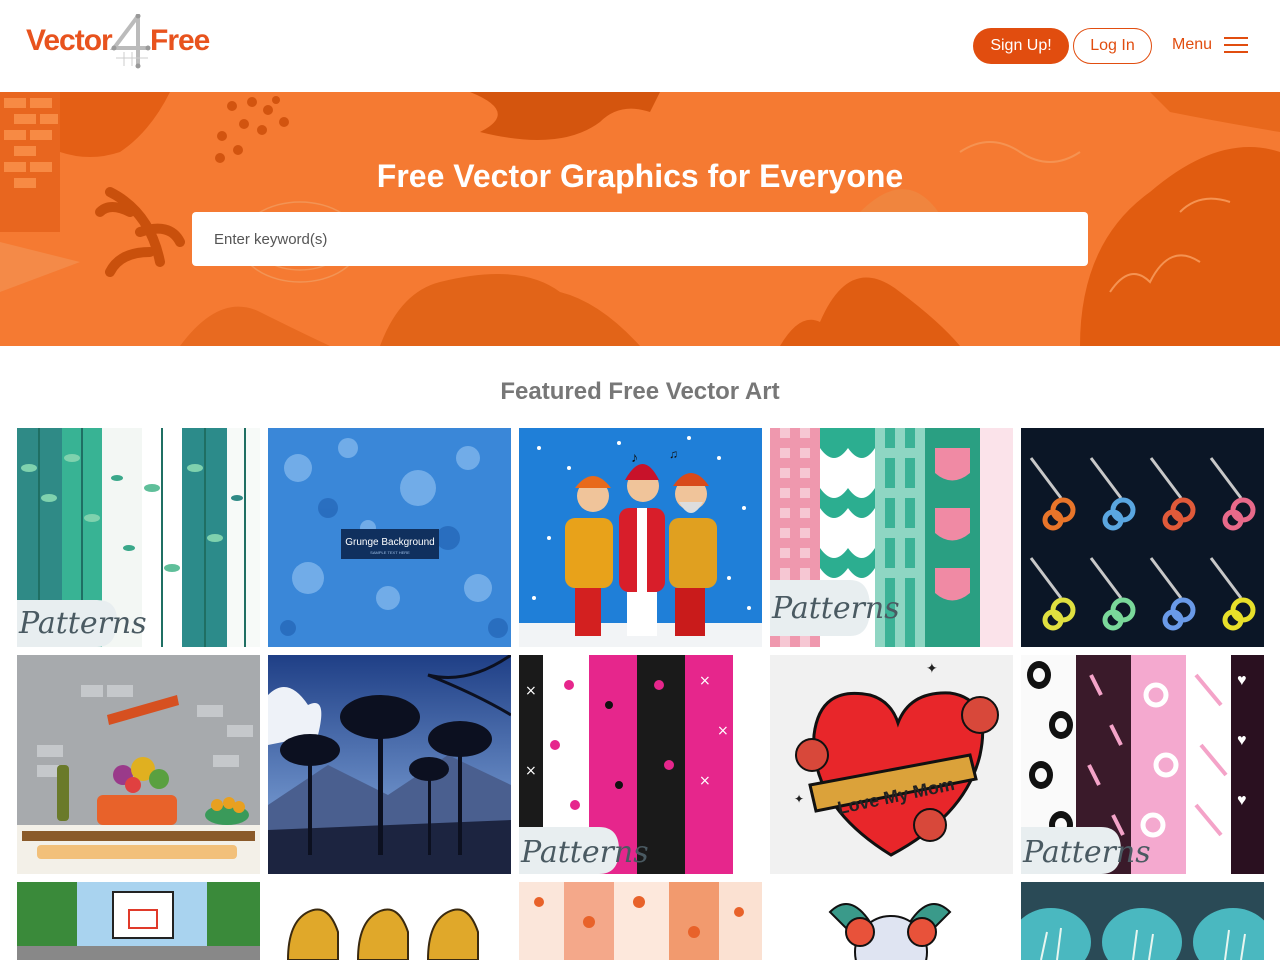  I want to click on leaf-patterns-image: Patterns, so click(138, 537).